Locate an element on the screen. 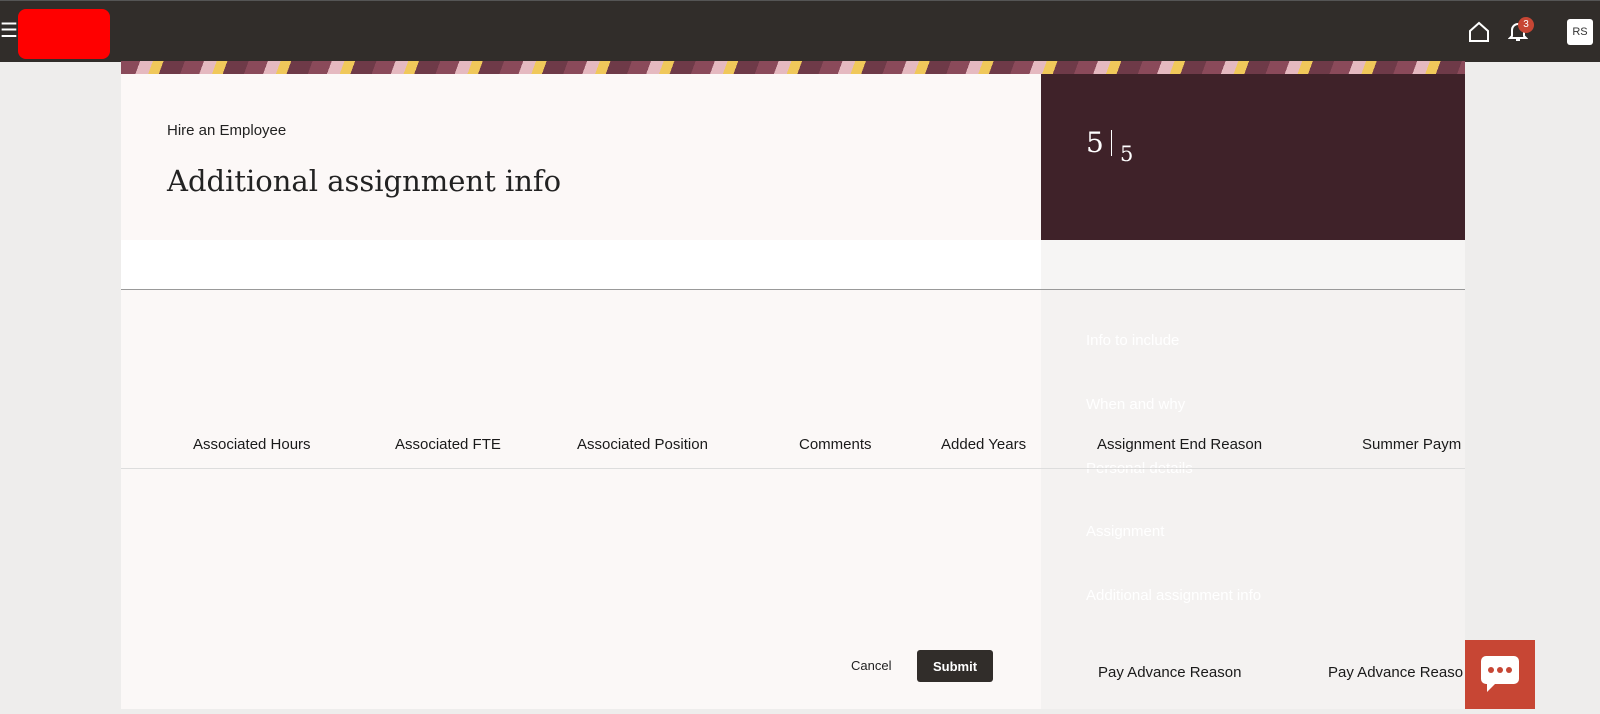  column-comments: Comments is located at coordinates (835, 444).